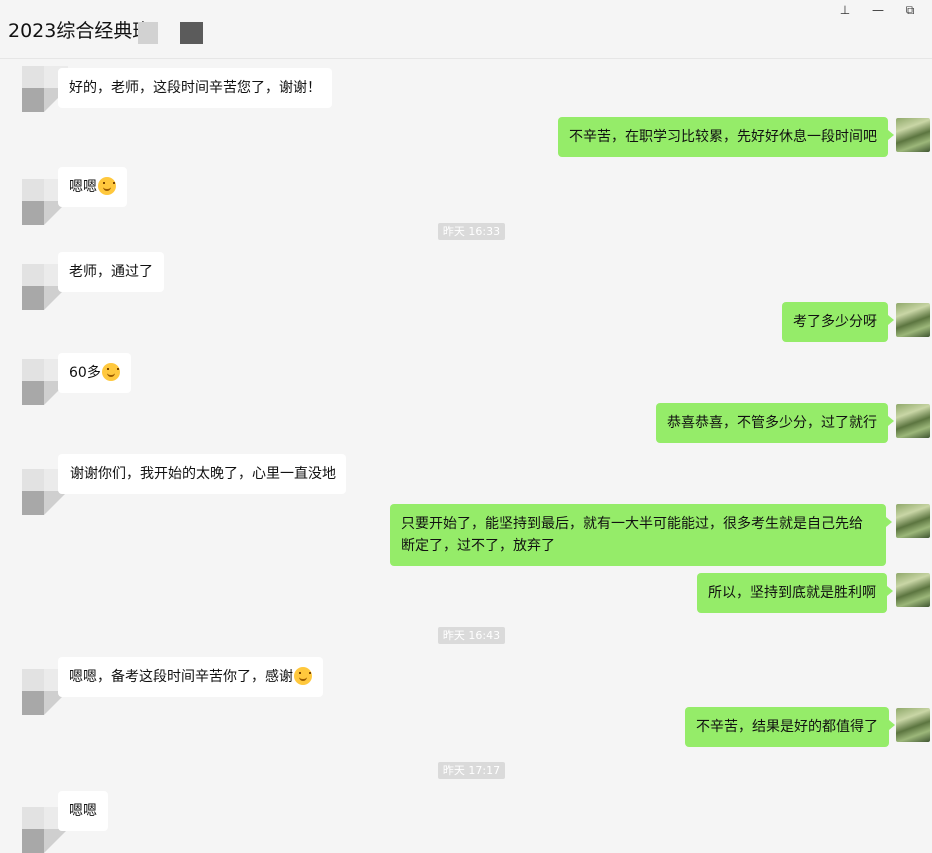 This screenshot has width=932, height=853. I want to click on chat-title: 2023综合经典班, so click(80, 31).